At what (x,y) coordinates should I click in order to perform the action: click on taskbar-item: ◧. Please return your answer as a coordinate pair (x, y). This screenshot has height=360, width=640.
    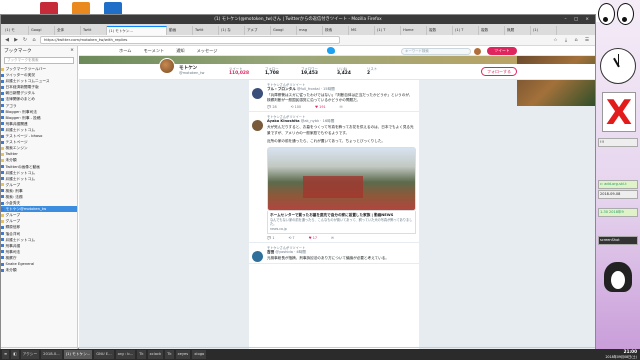
    Looking at the image, I should click on (15, 354).